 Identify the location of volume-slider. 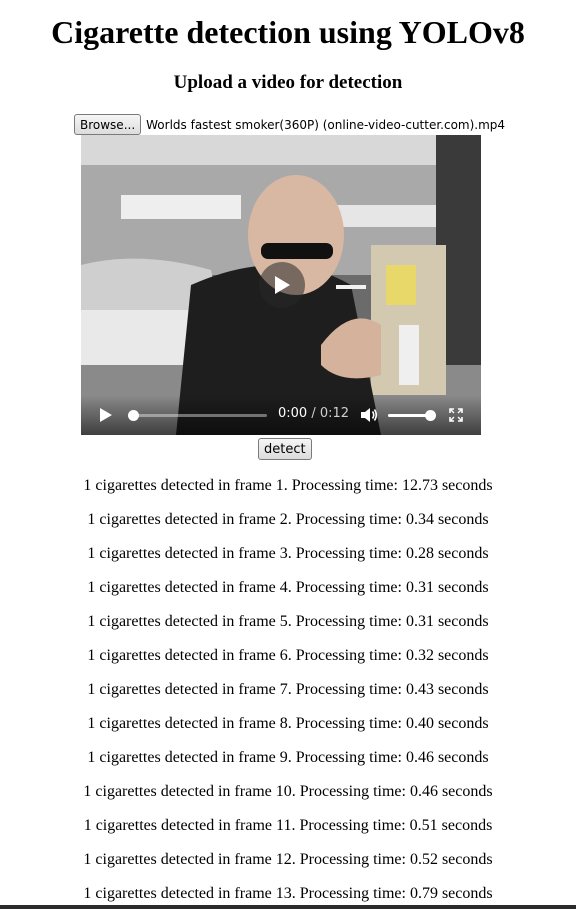
(412, 415).